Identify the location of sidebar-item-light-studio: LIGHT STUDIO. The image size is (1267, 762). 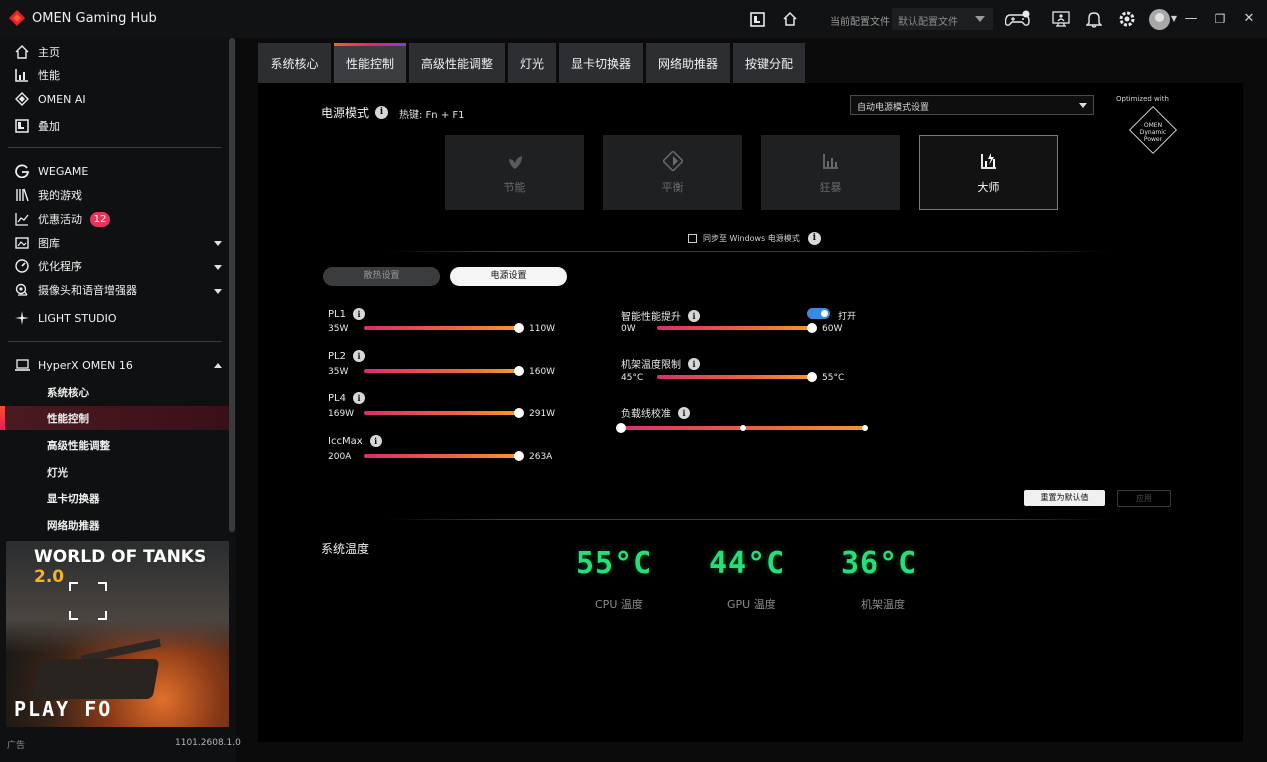
(65, 318).